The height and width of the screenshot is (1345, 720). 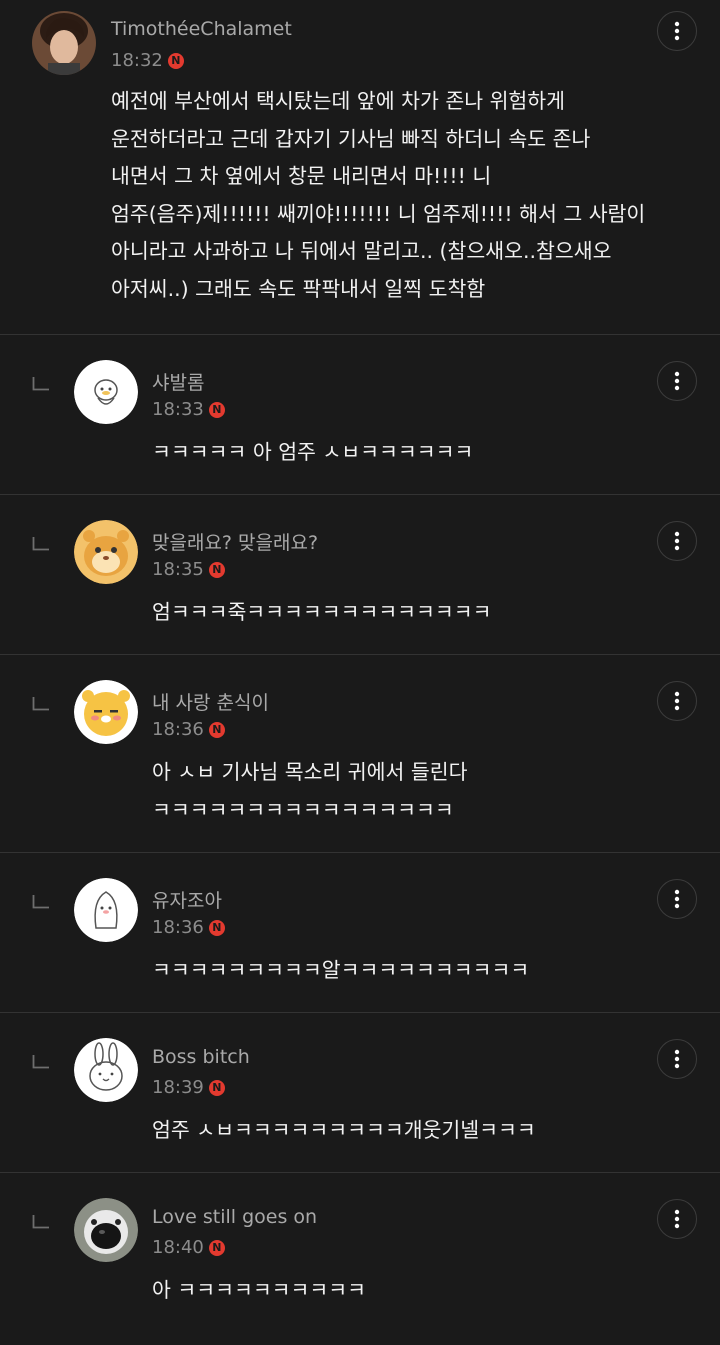 I want to click on reply-line: 엄ㅋㅋㅋ죽ㅋㅋㅋㅋㅋㅋㅋㅋㅋㅋㅋㅋㅋ, so click(x=322, y=612).